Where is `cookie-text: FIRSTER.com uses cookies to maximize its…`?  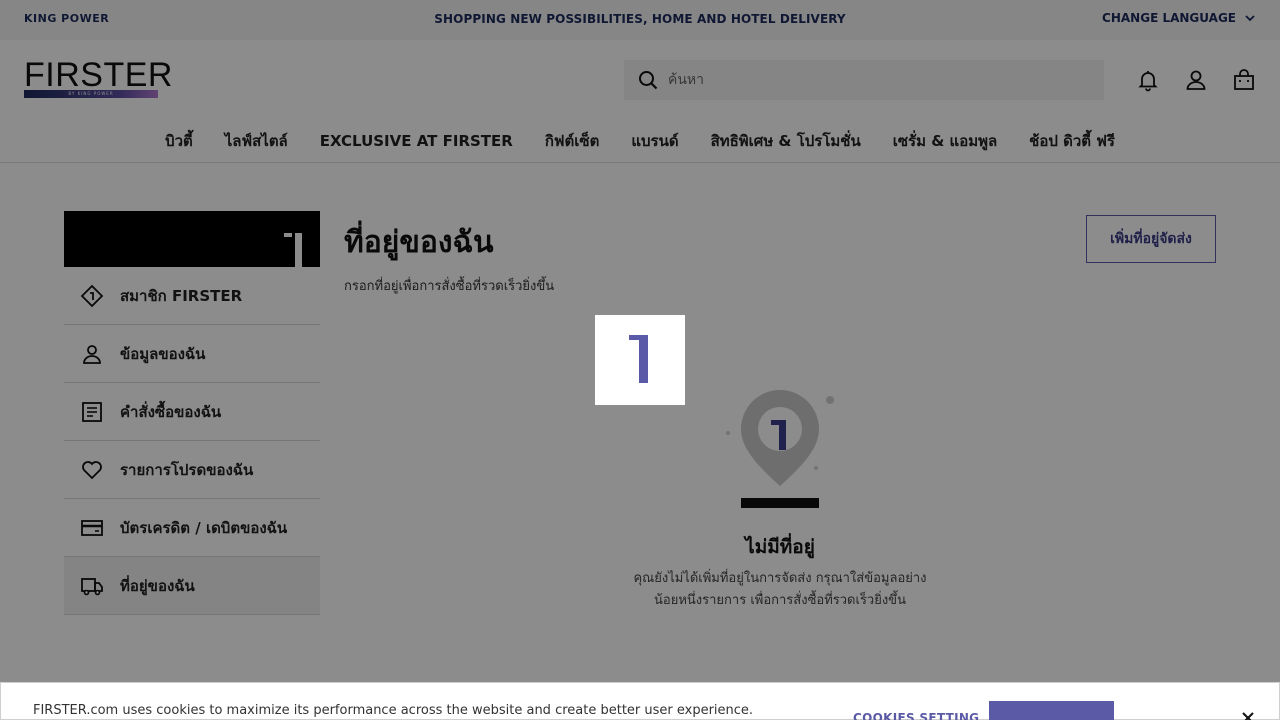
cookie-text: FIRSTER.com uses cookies to maximize its… is located at coordinates (393, 710).